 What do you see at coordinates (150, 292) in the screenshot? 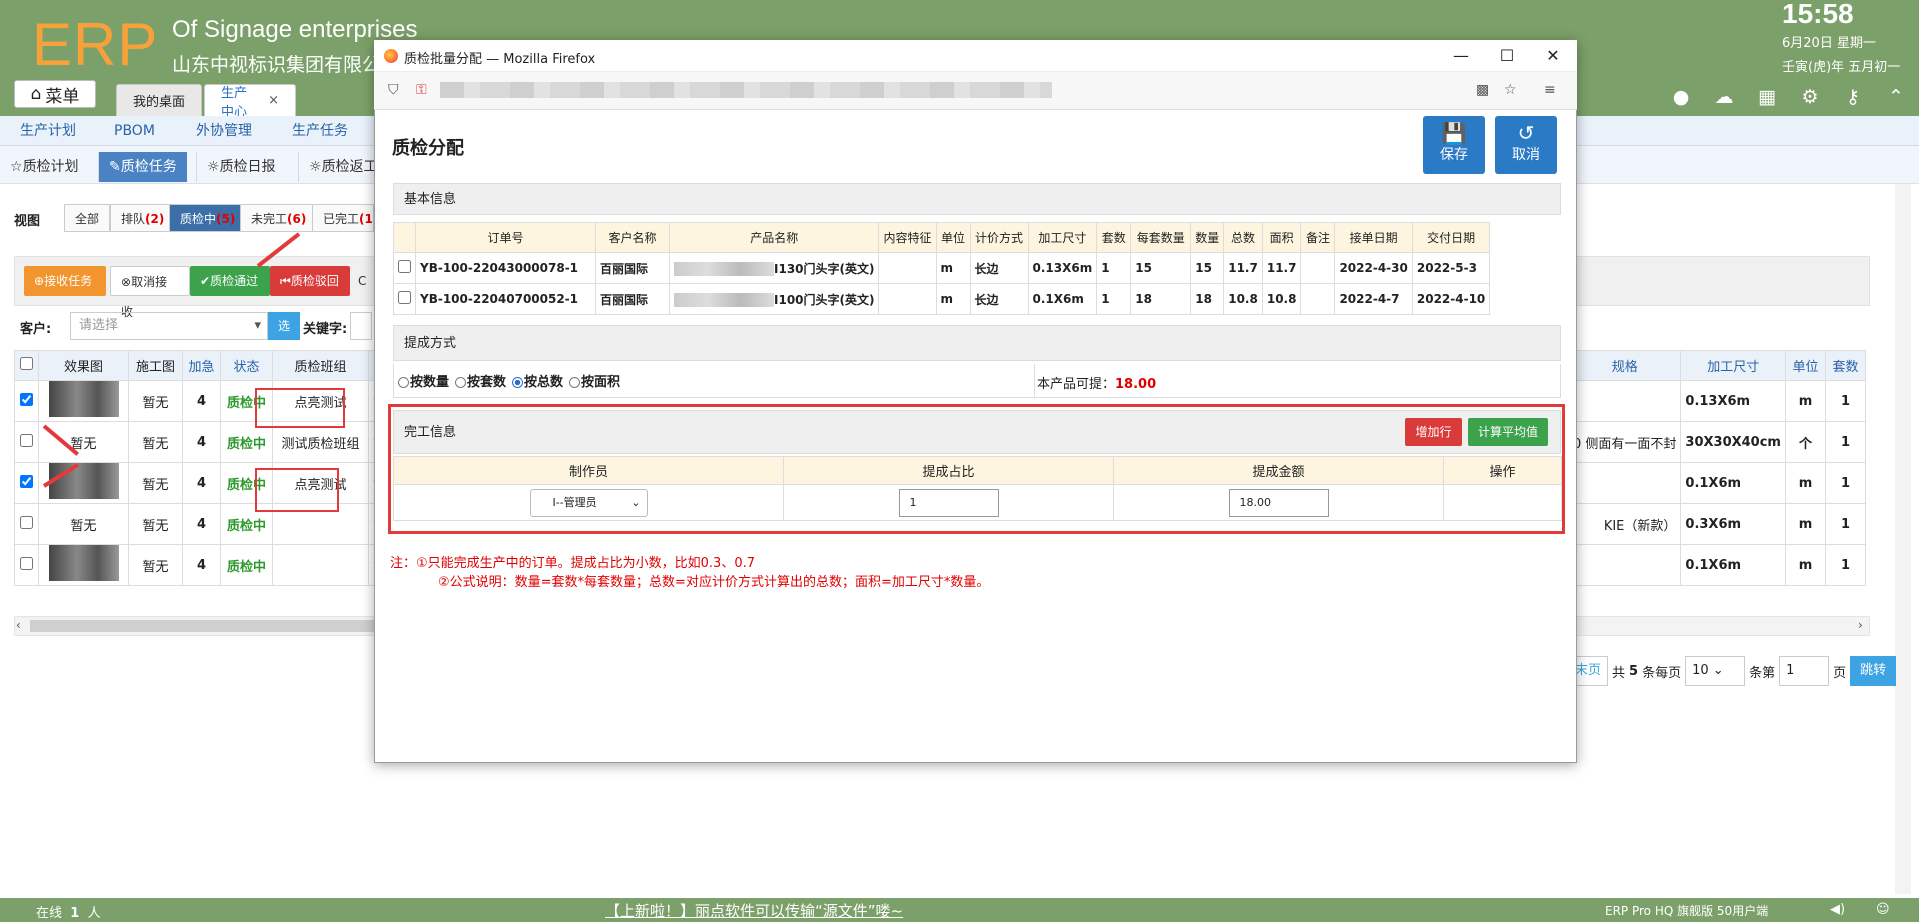
I see `cancel-receive-button: ⊗取消接收` at bounding box center [150, 292].